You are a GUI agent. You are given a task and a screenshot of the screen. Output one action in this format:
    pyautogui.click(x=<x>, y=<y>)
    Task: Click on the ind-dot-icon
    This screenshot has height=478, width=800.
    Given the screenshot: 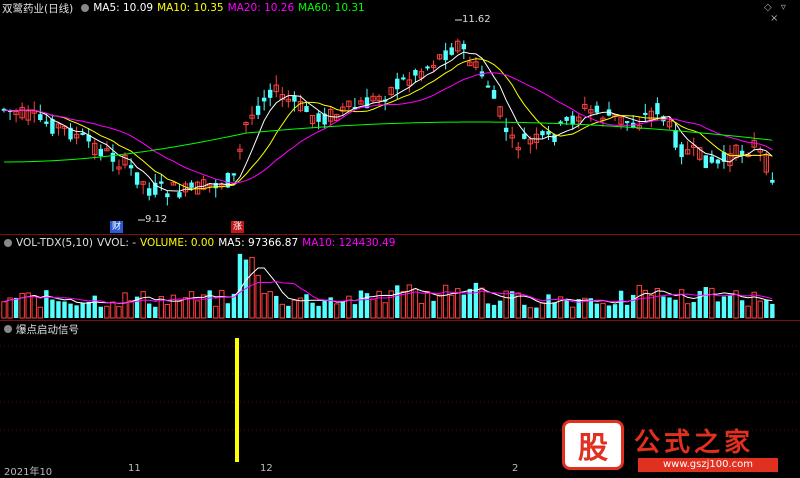 What is the action you would take?
    pyautogui.click(x=8, y=329)
    